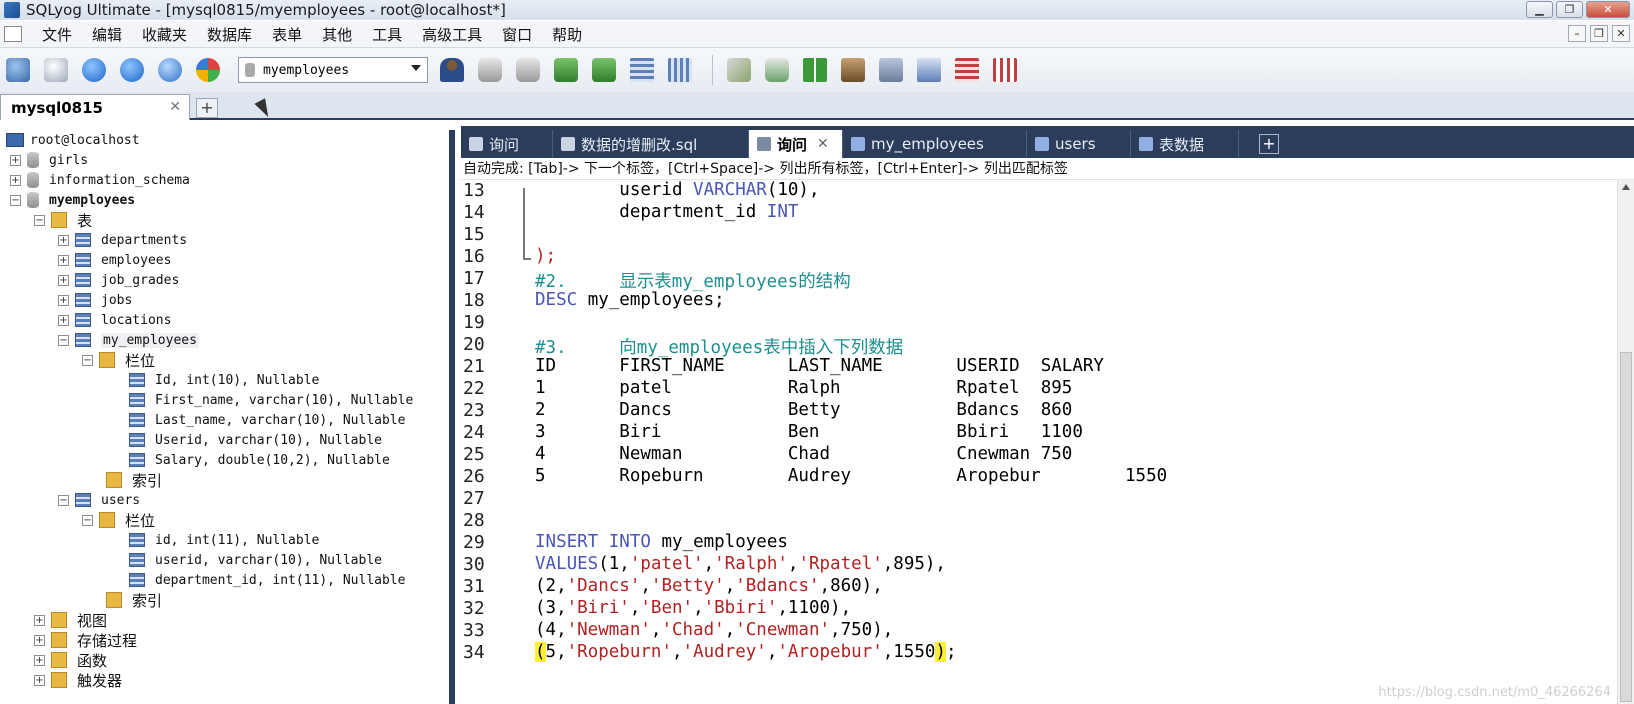 The height and width of the screenshot is (704, 1634). What do you see at coordinates (72, 200) in the screenshot?
I see `tree-node-myemployees: − myemployees` at bounding box center [72, 200].